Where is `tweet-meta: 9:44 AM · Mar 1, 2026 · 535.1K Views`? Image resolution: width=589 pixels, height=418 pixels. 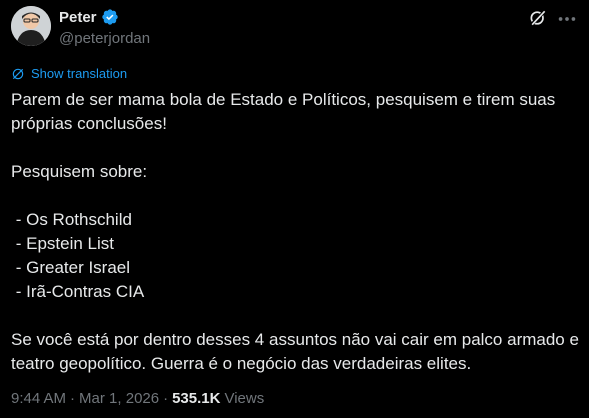
tweet-meta: 9:44 AM · Mar 1, 2026 · 535.1K Views is located at coordinates (137, 398).